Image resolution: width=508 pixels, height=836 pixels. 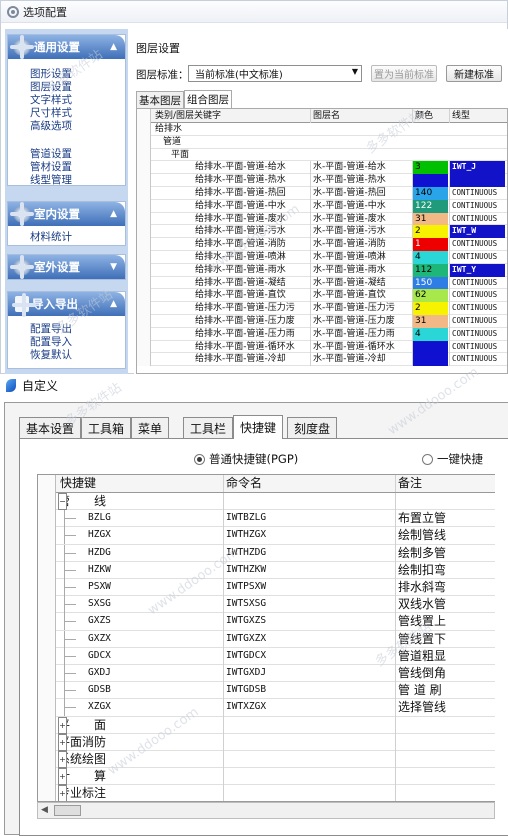 What do you see at coordinates (430, 270) in the screenshot?
I see `layer-color-swatch: 112` at bounding box center [430, 270].